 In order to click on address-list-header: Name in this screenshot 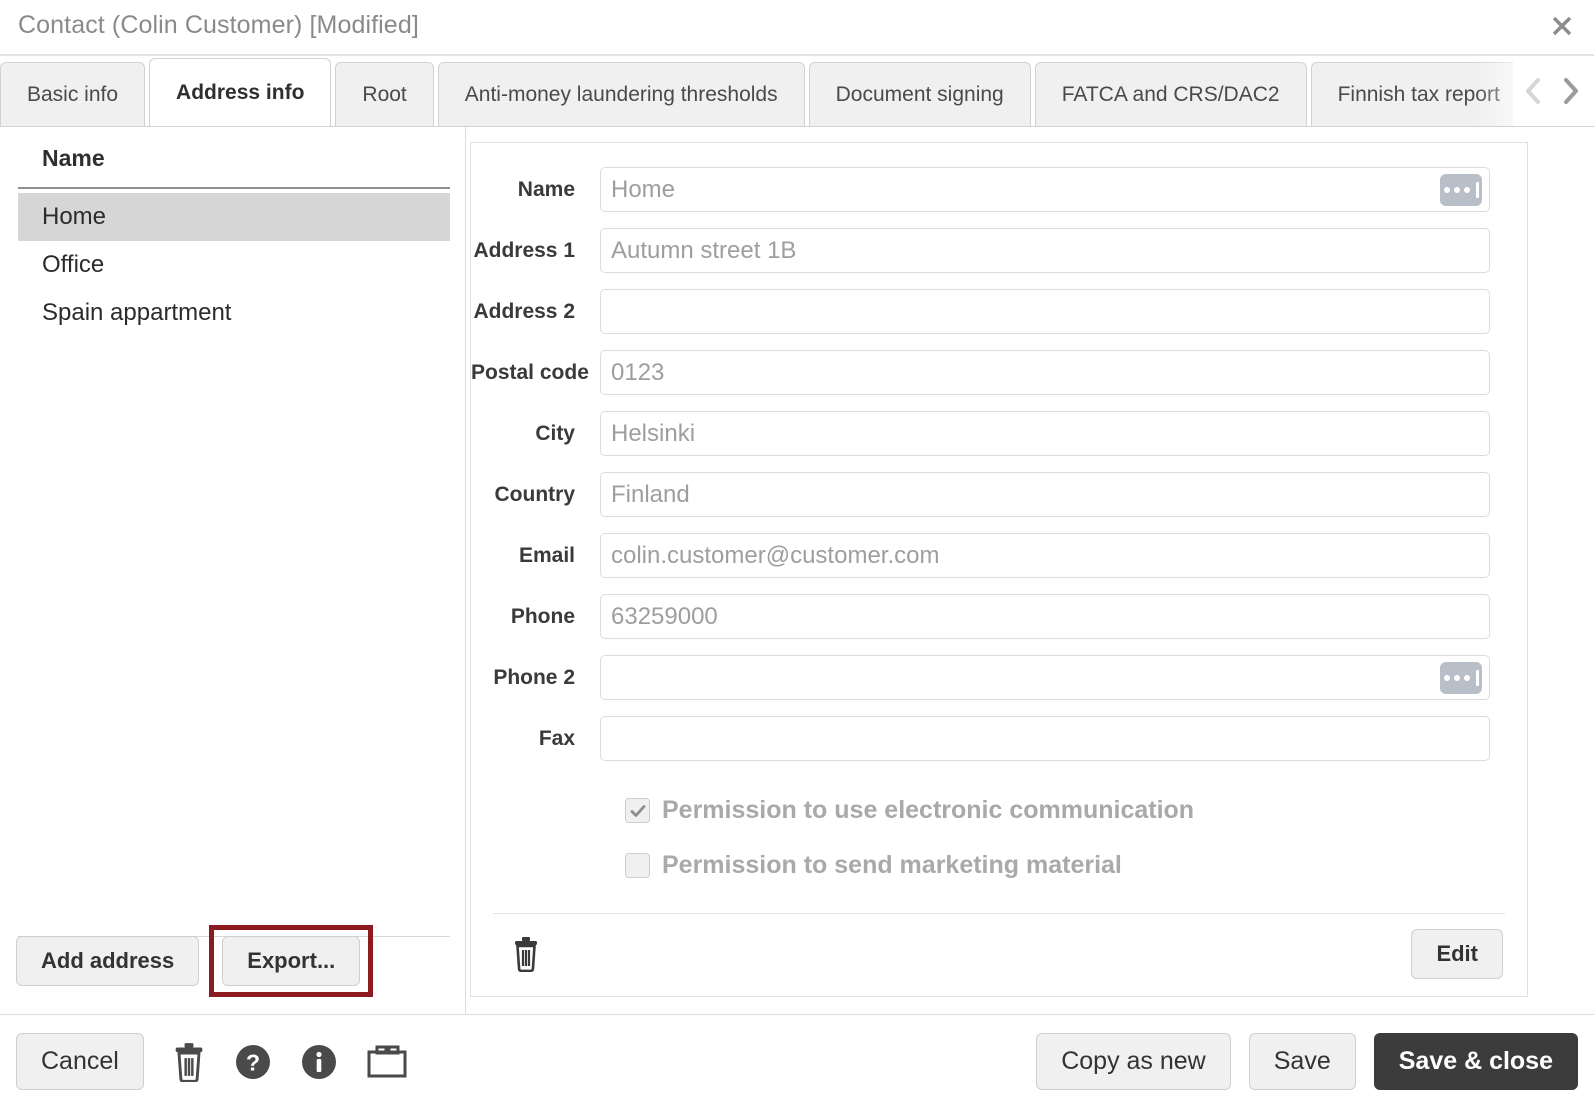, I will do `click(234, 167)`.